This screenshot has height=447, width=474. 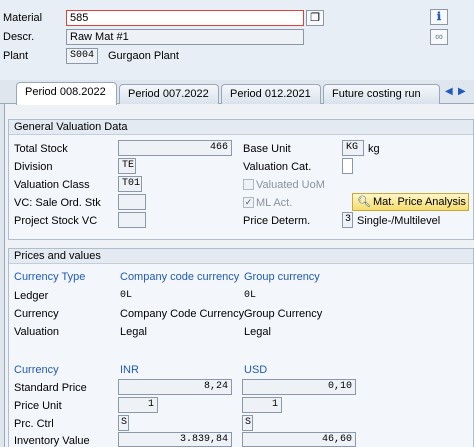 What do you see at coordinates (439, 37) in the screenshot?
I see `link-icon: ∞` at bounding box center [439, 37].